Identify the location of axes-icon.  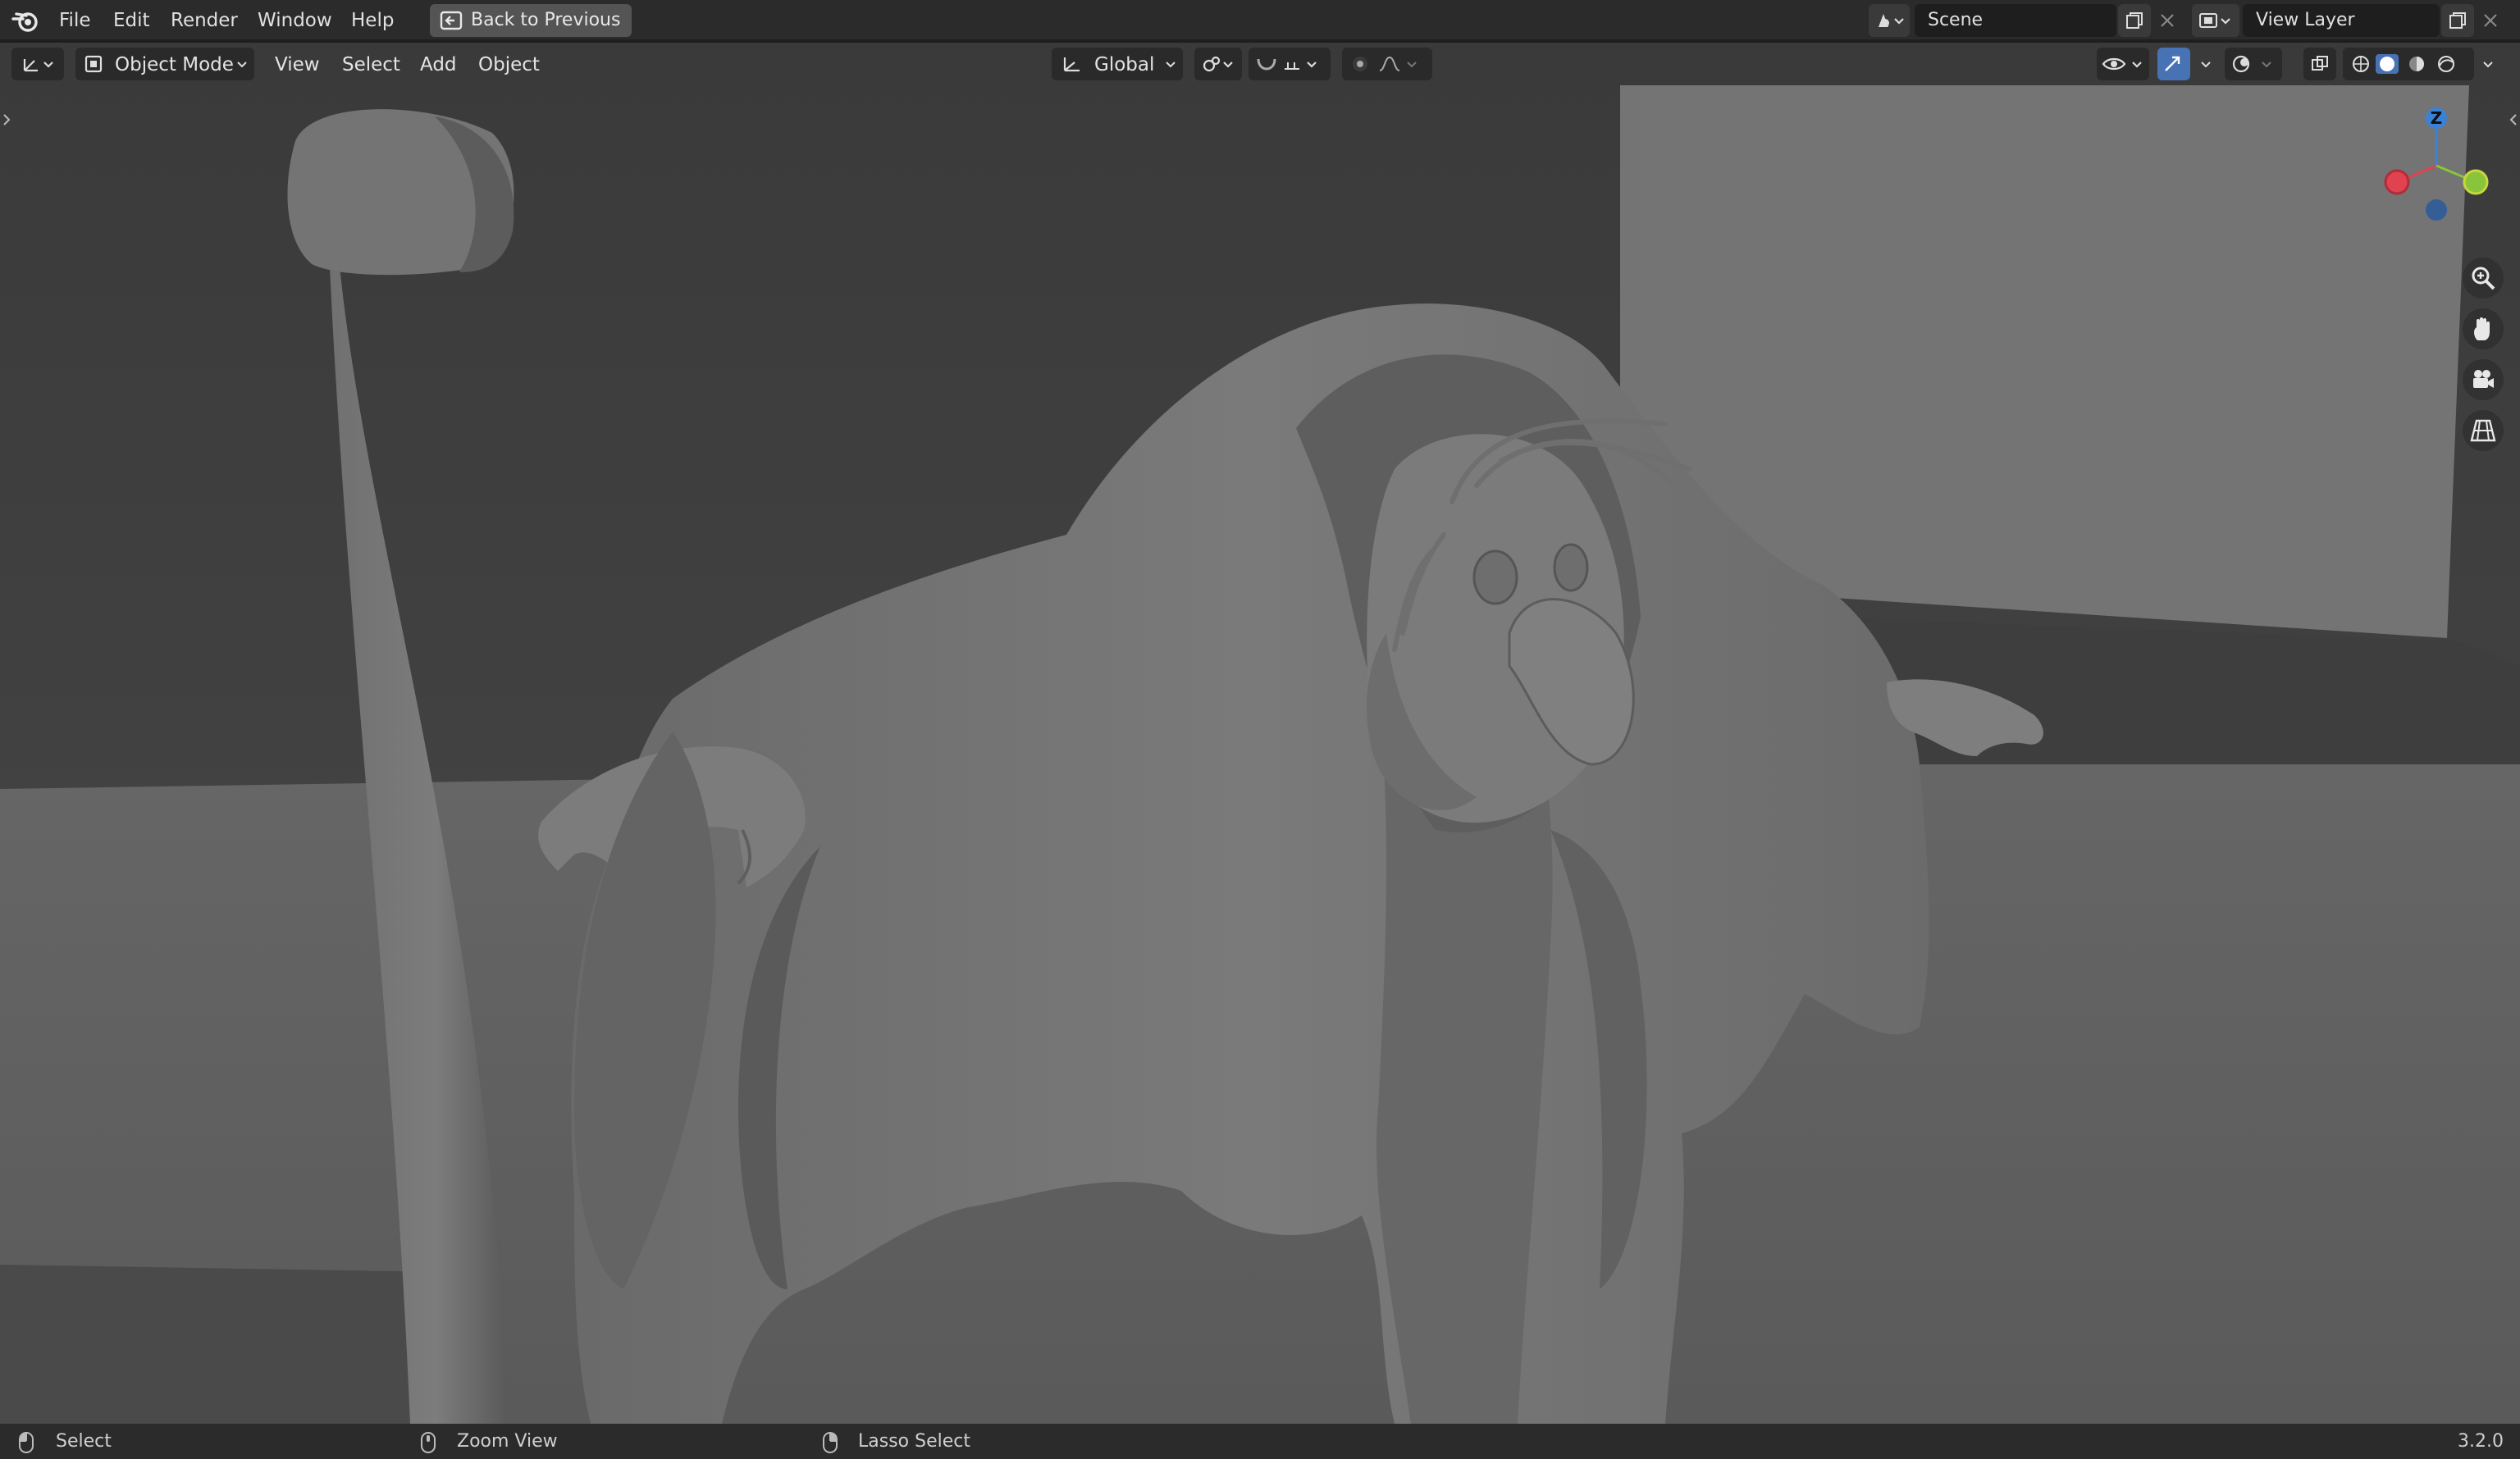
(38, 65).